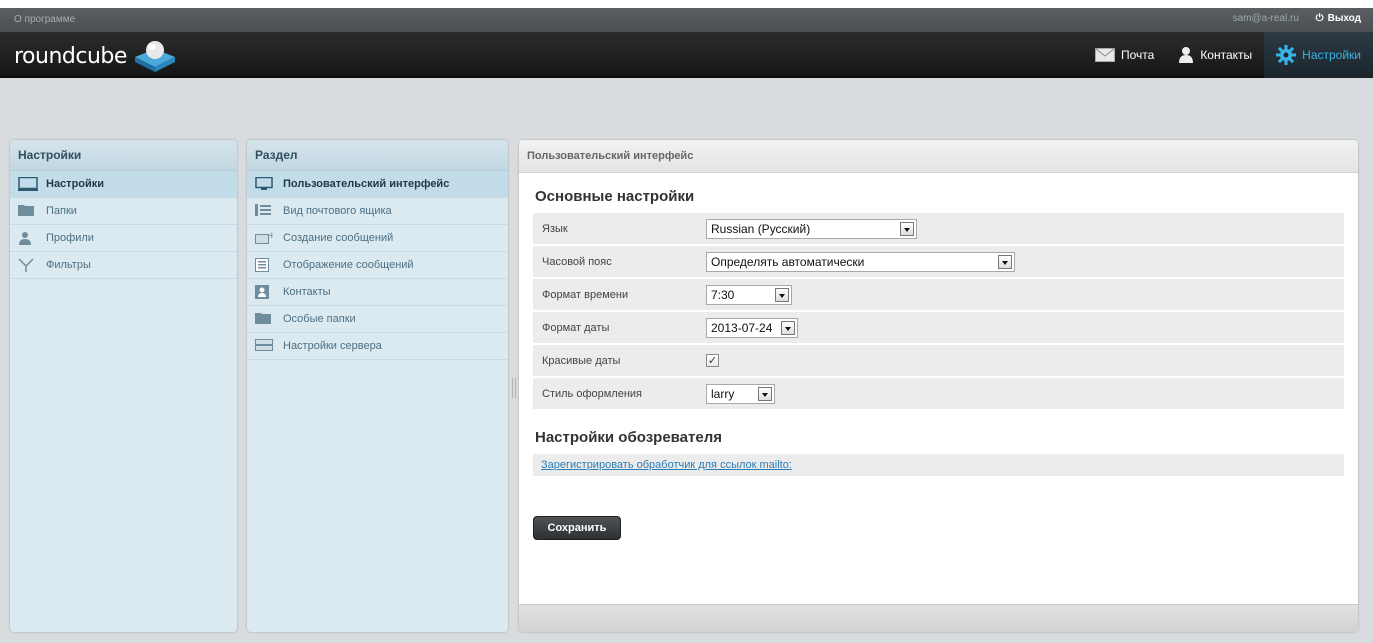 This screenshot has width=1373, height=643. What do you see at coordinates (68, 265) in the screenshot?
I see `settings-item-label: Фильтры` at bounding box center [68, 265].